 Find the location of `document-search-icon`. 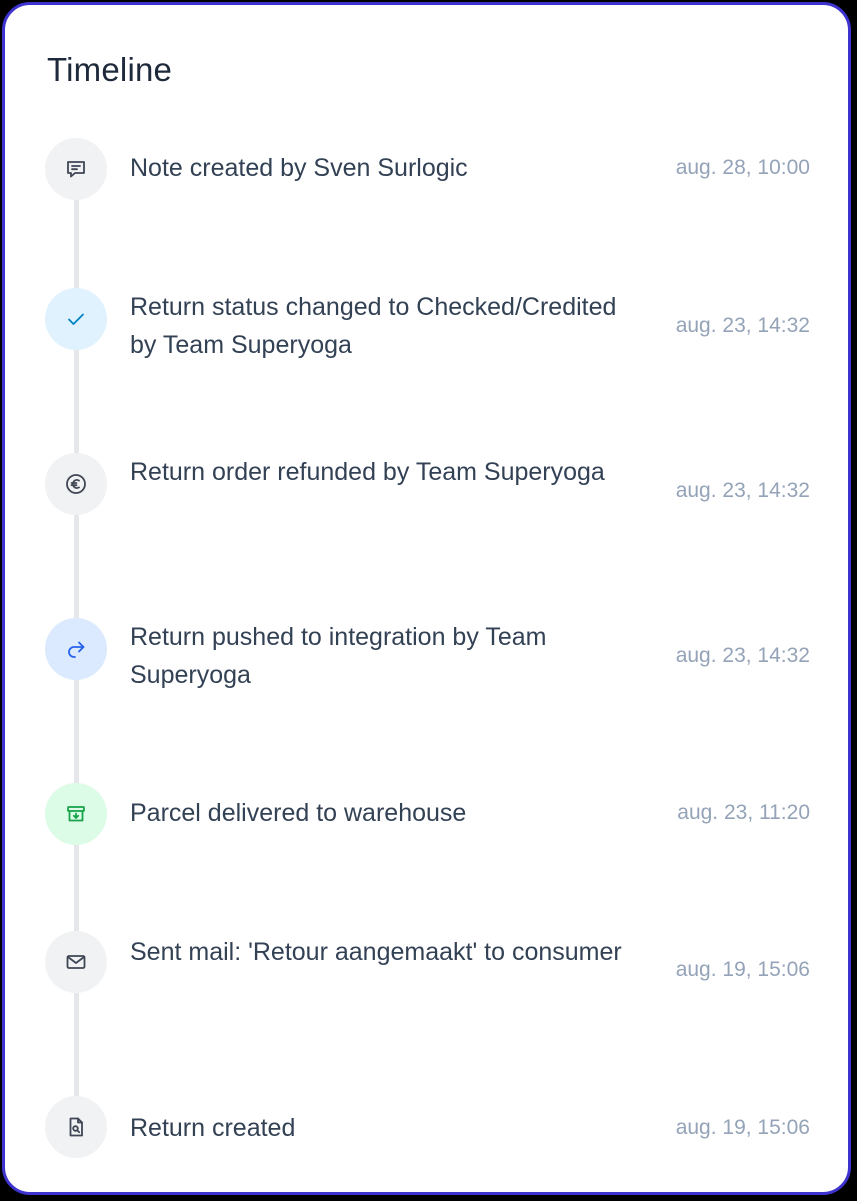

document-search-icon is located at coordinates (76, 1127).